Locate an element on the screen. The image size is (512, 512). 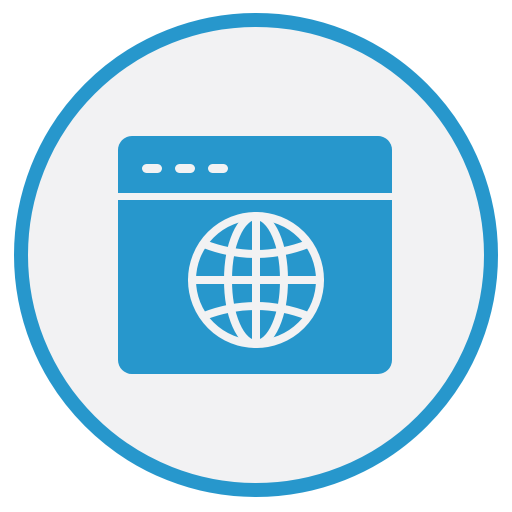
window-dots is located at coordinates (185, 168).